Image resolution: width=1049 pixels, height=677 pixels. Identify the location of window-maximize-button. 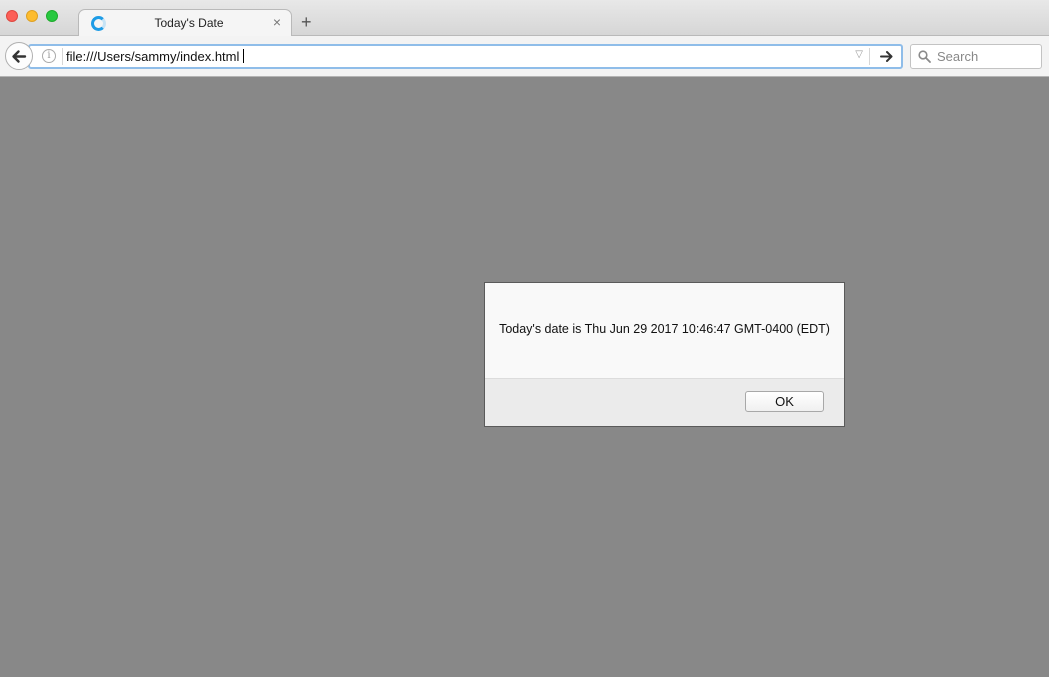
(52, 16).